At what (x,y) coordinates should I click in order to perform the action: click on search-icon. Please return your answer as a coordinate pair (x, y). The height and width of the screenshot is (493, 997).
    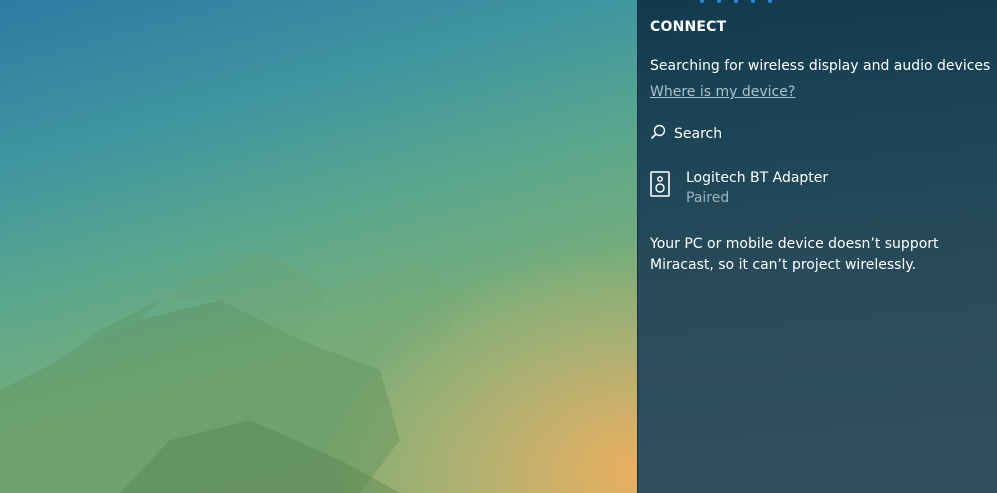
    Looking at the image, I should click on (658, 134).